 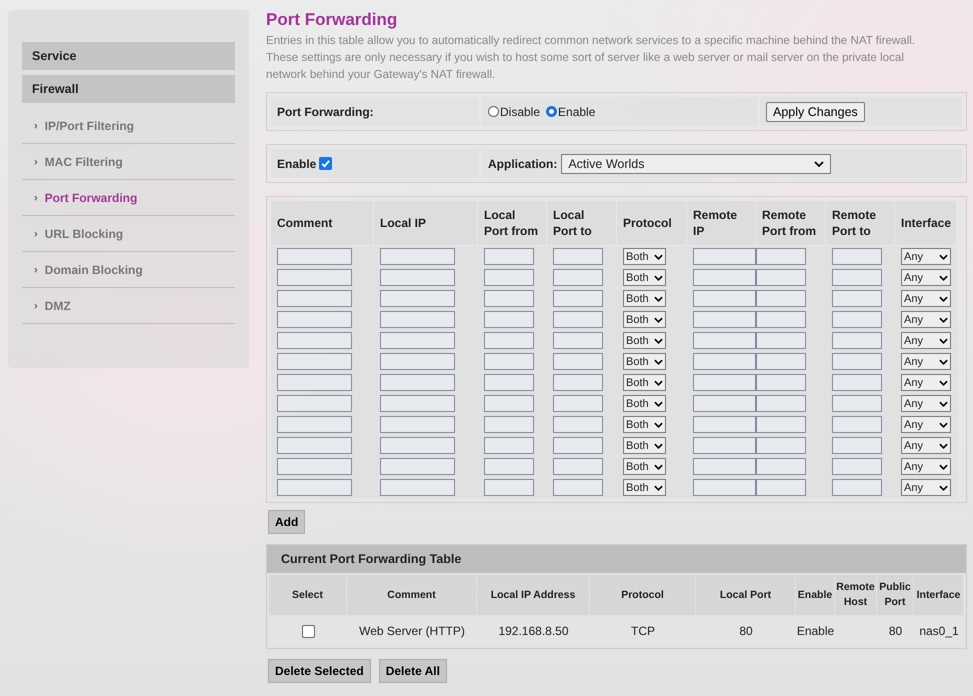 What do you see at coordinates (325, 163) in the screenshot?
I see `enable-checkbox` at bounding box center [325, 163].